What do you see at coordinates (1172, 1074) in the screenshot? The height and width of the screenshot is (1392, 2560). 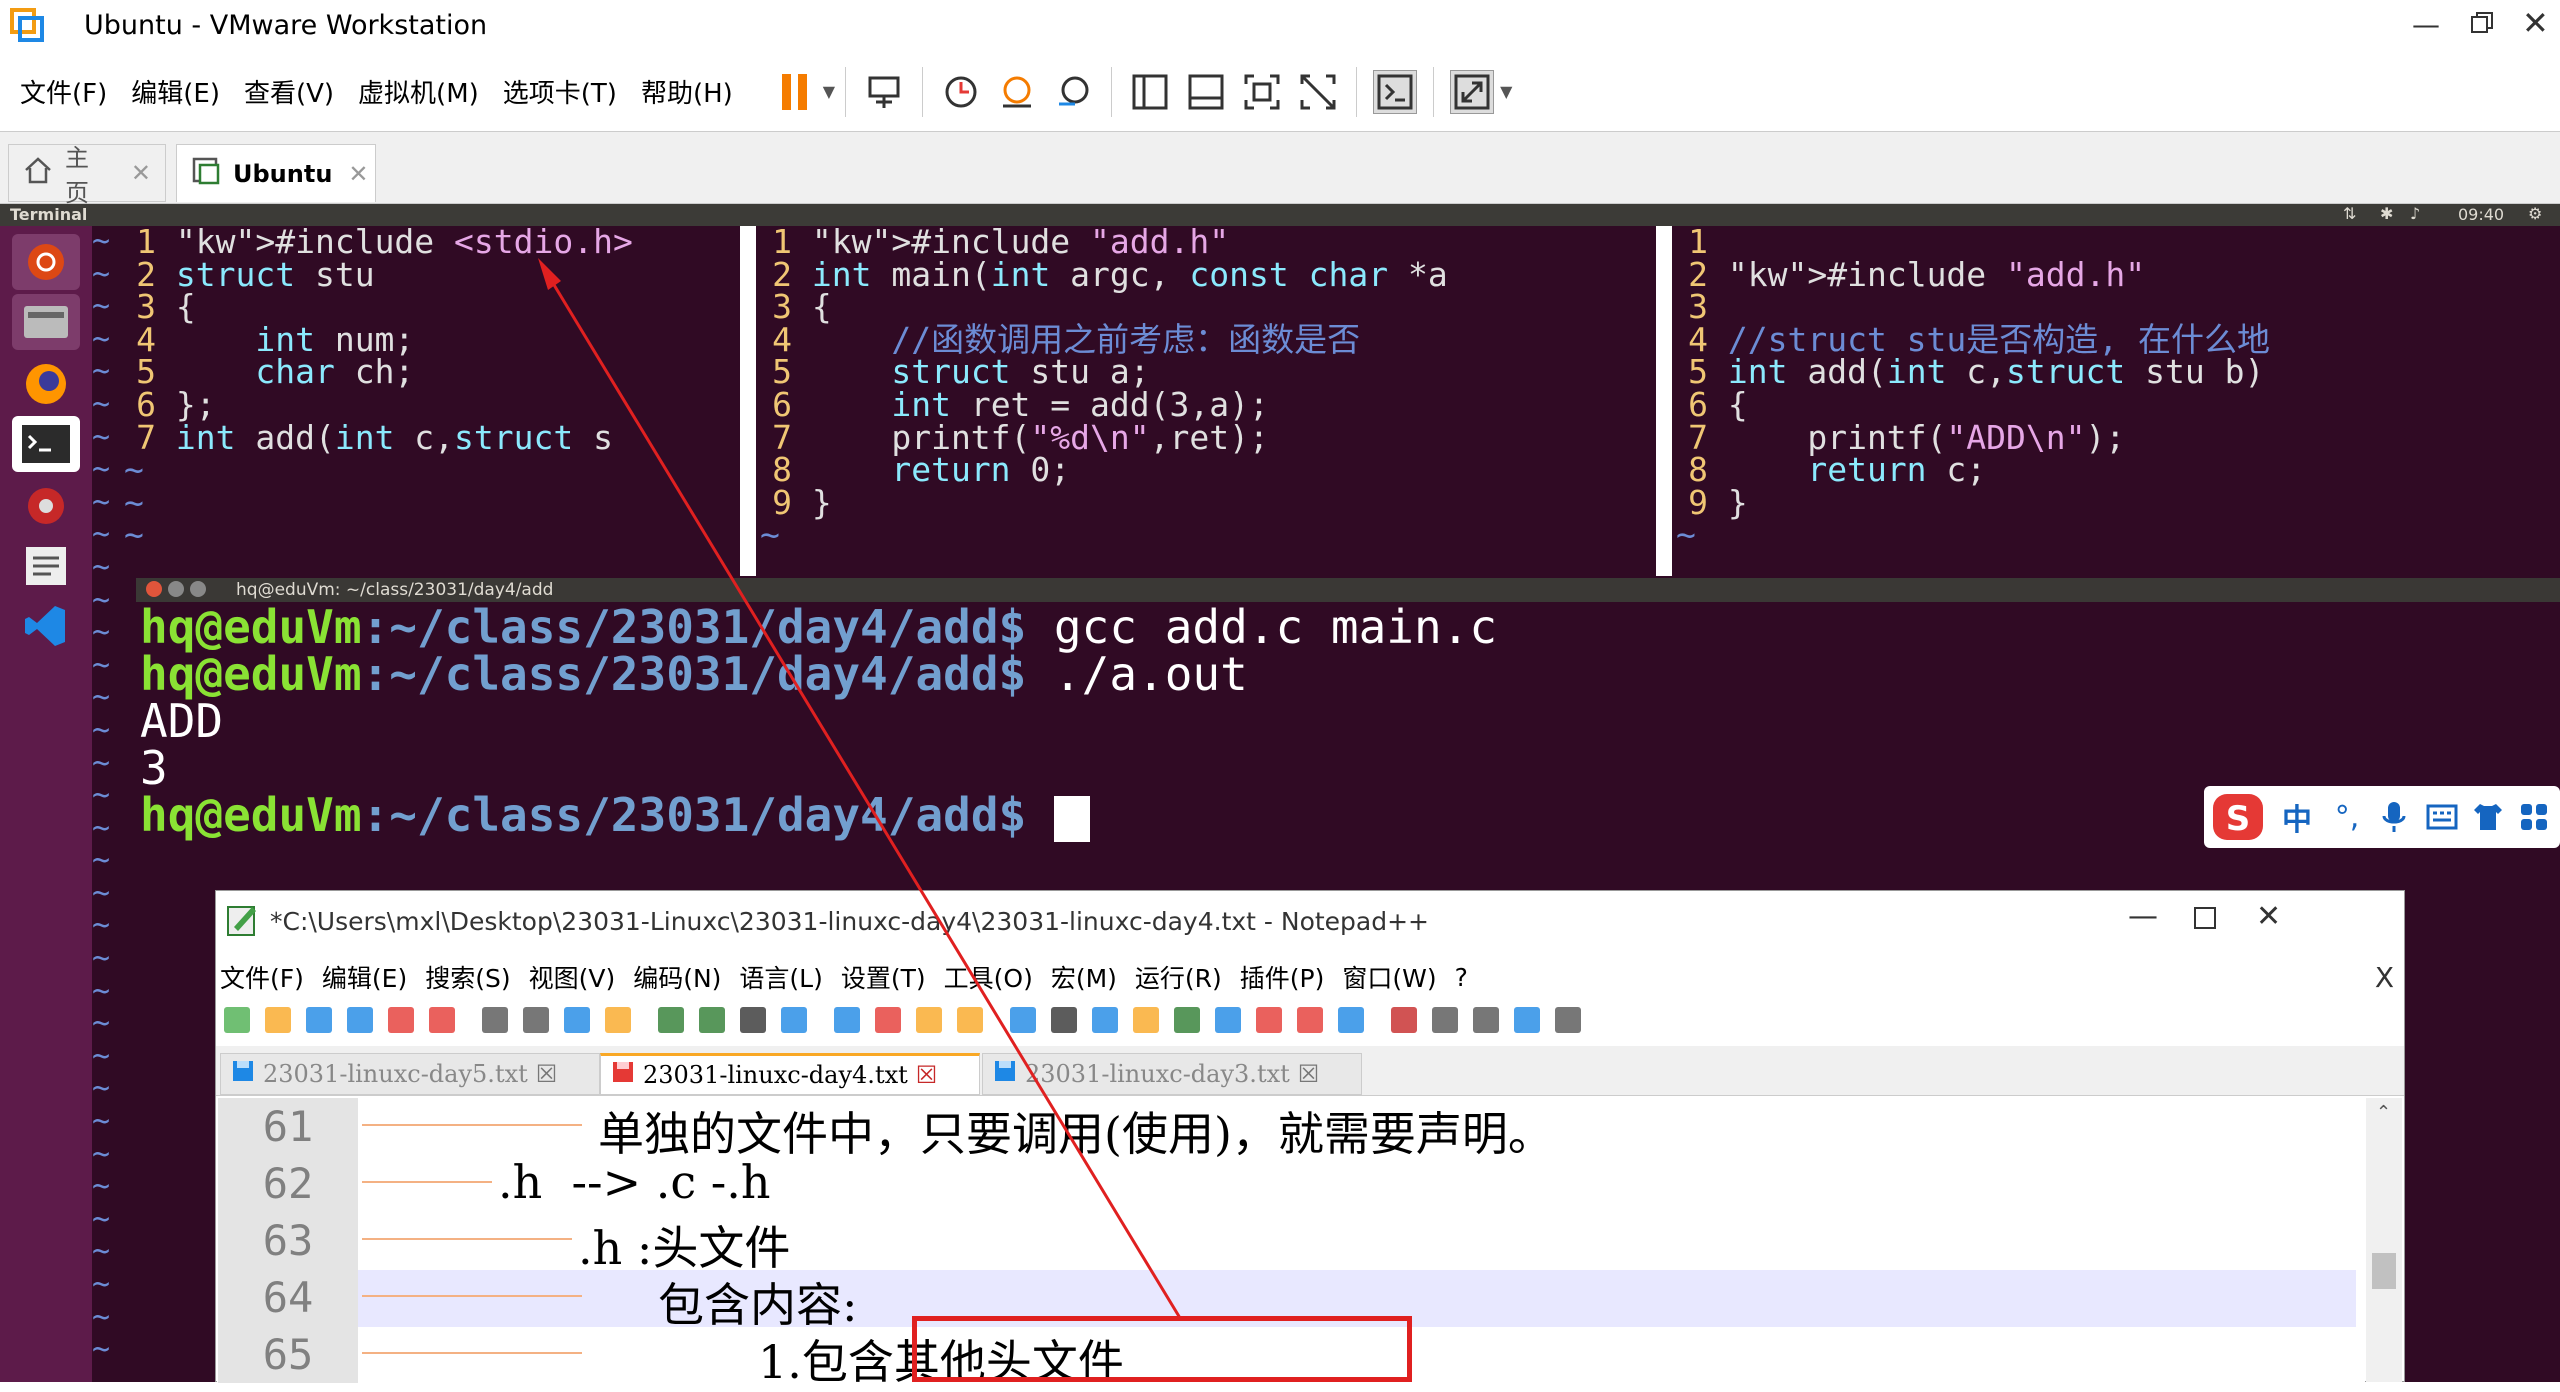 I see `npp-tab-day3: 23031-linuxc-day3.txt ☒` at bounding box center [1172, 1074].